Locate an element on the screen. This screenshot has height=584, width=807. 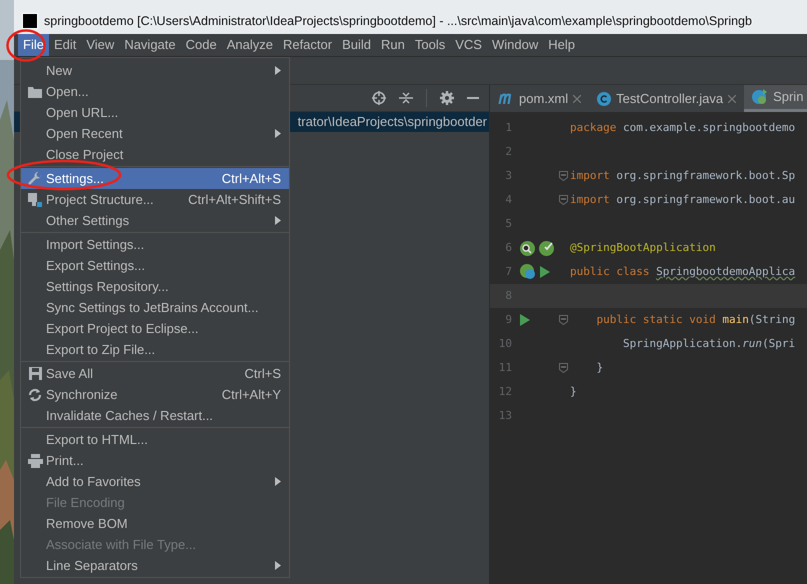
menu-bar-item: View is located at coordinates (100, 45).